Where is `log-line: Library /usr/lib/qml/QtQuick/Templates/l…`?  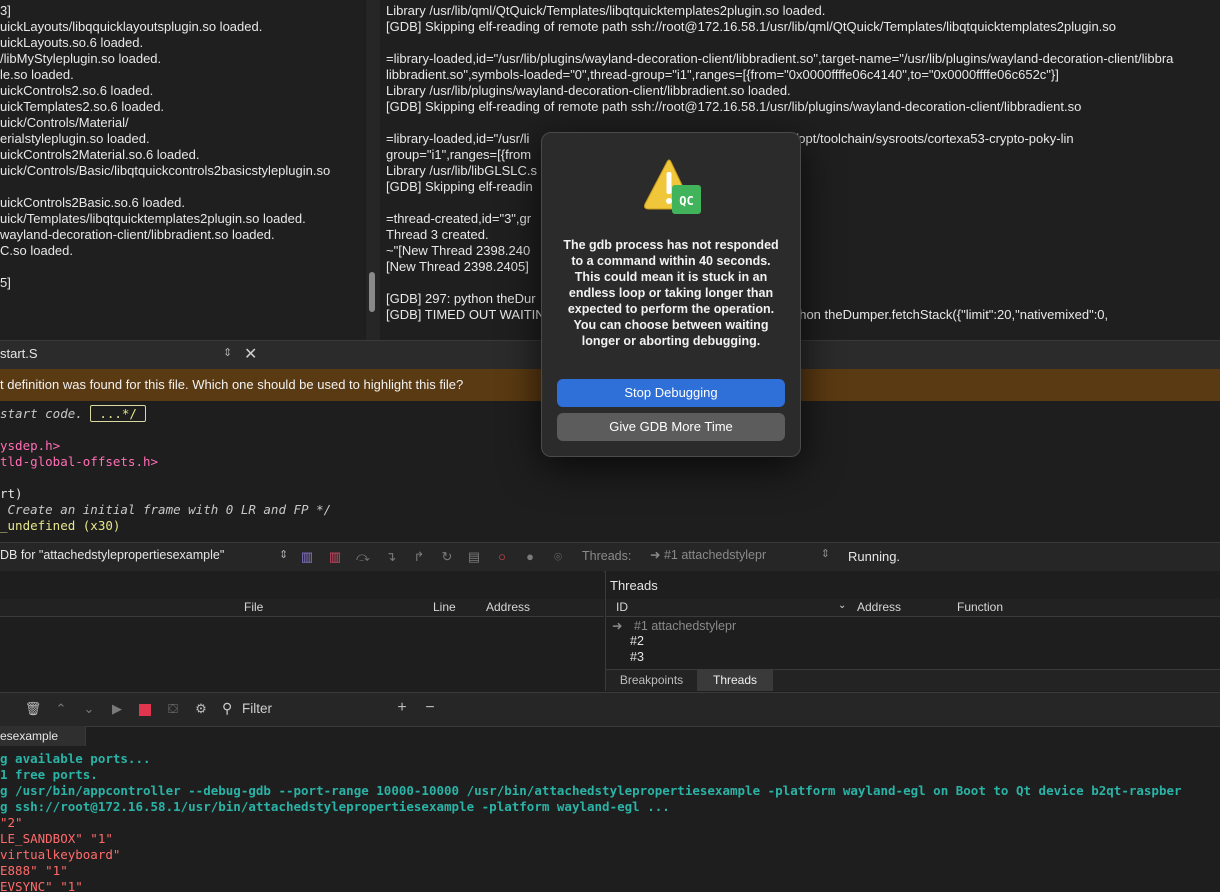
log-line: Library /usr/lib/qml/QtQuick/Templates/l… is located at coordinates (606, 10).